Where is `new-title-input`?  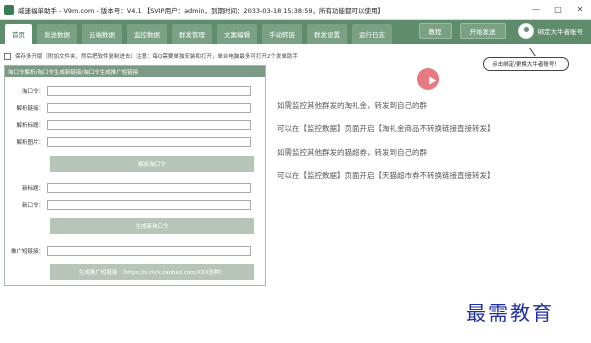
new-title-input is located at coordinates (149, 188).